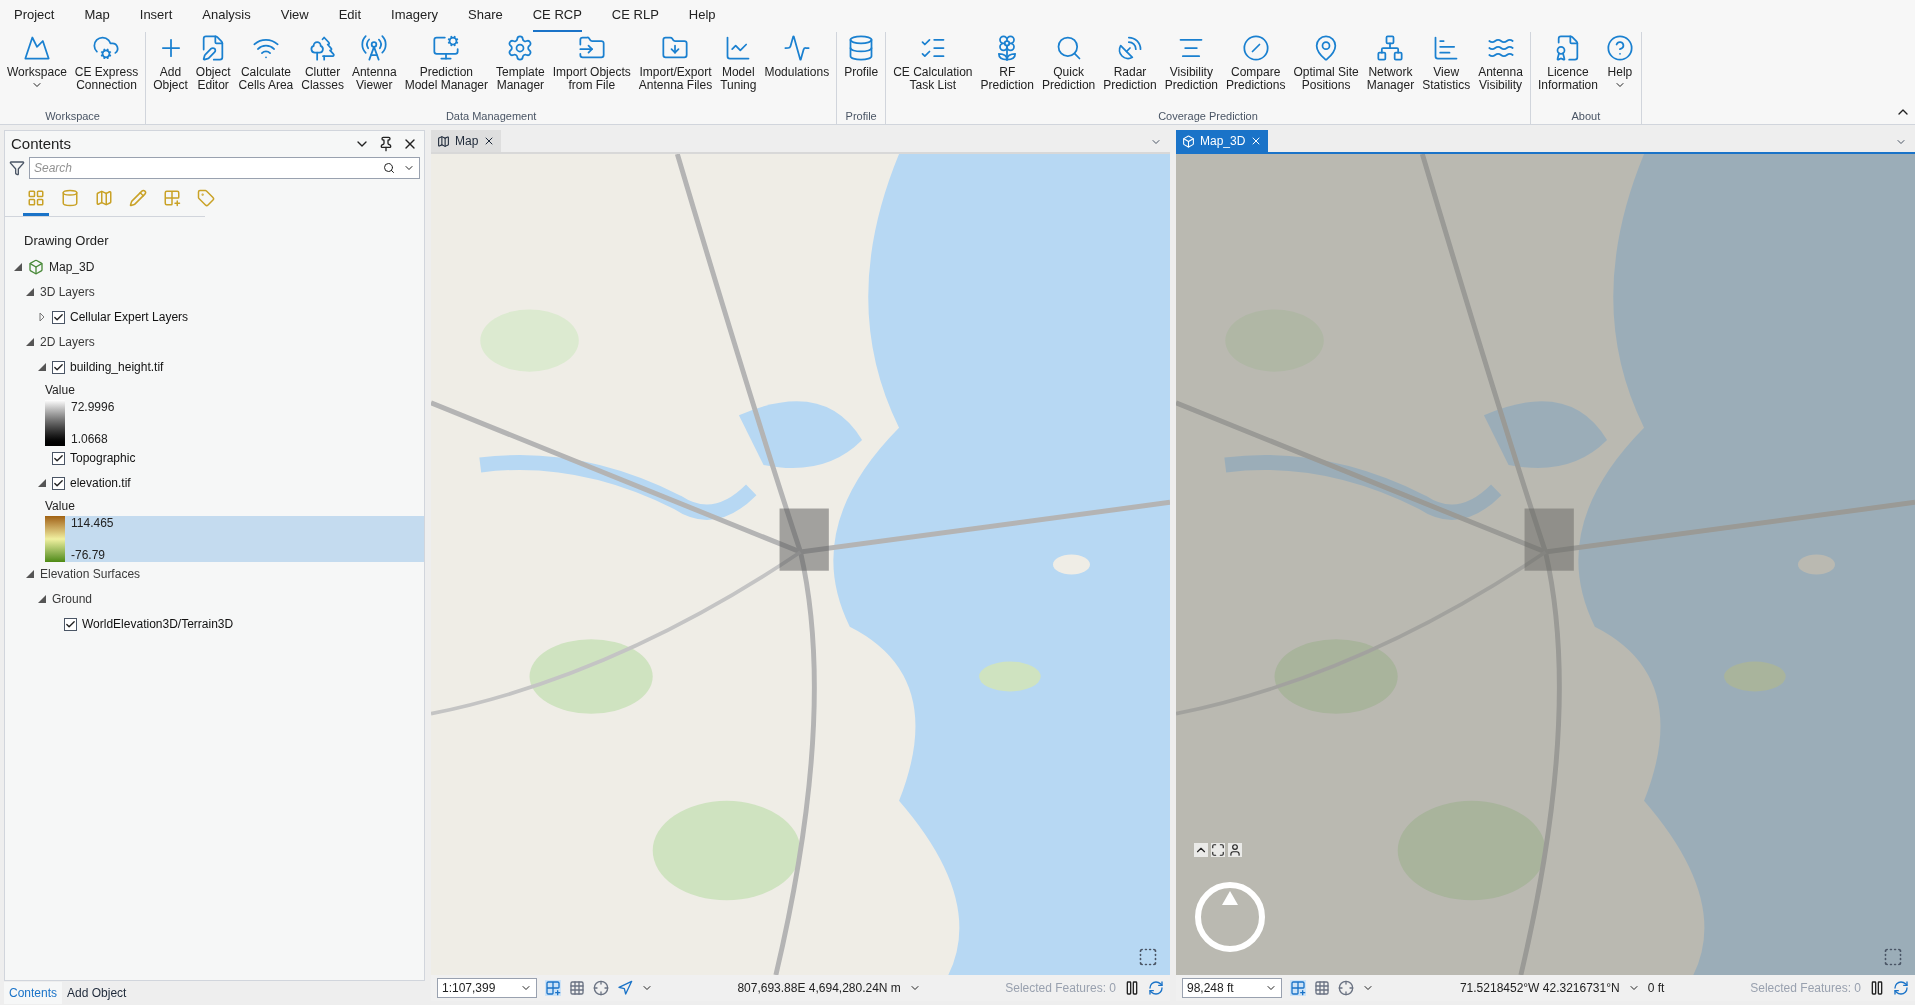  I want to click on layer-label: elevation.tif, so click(100, 483).